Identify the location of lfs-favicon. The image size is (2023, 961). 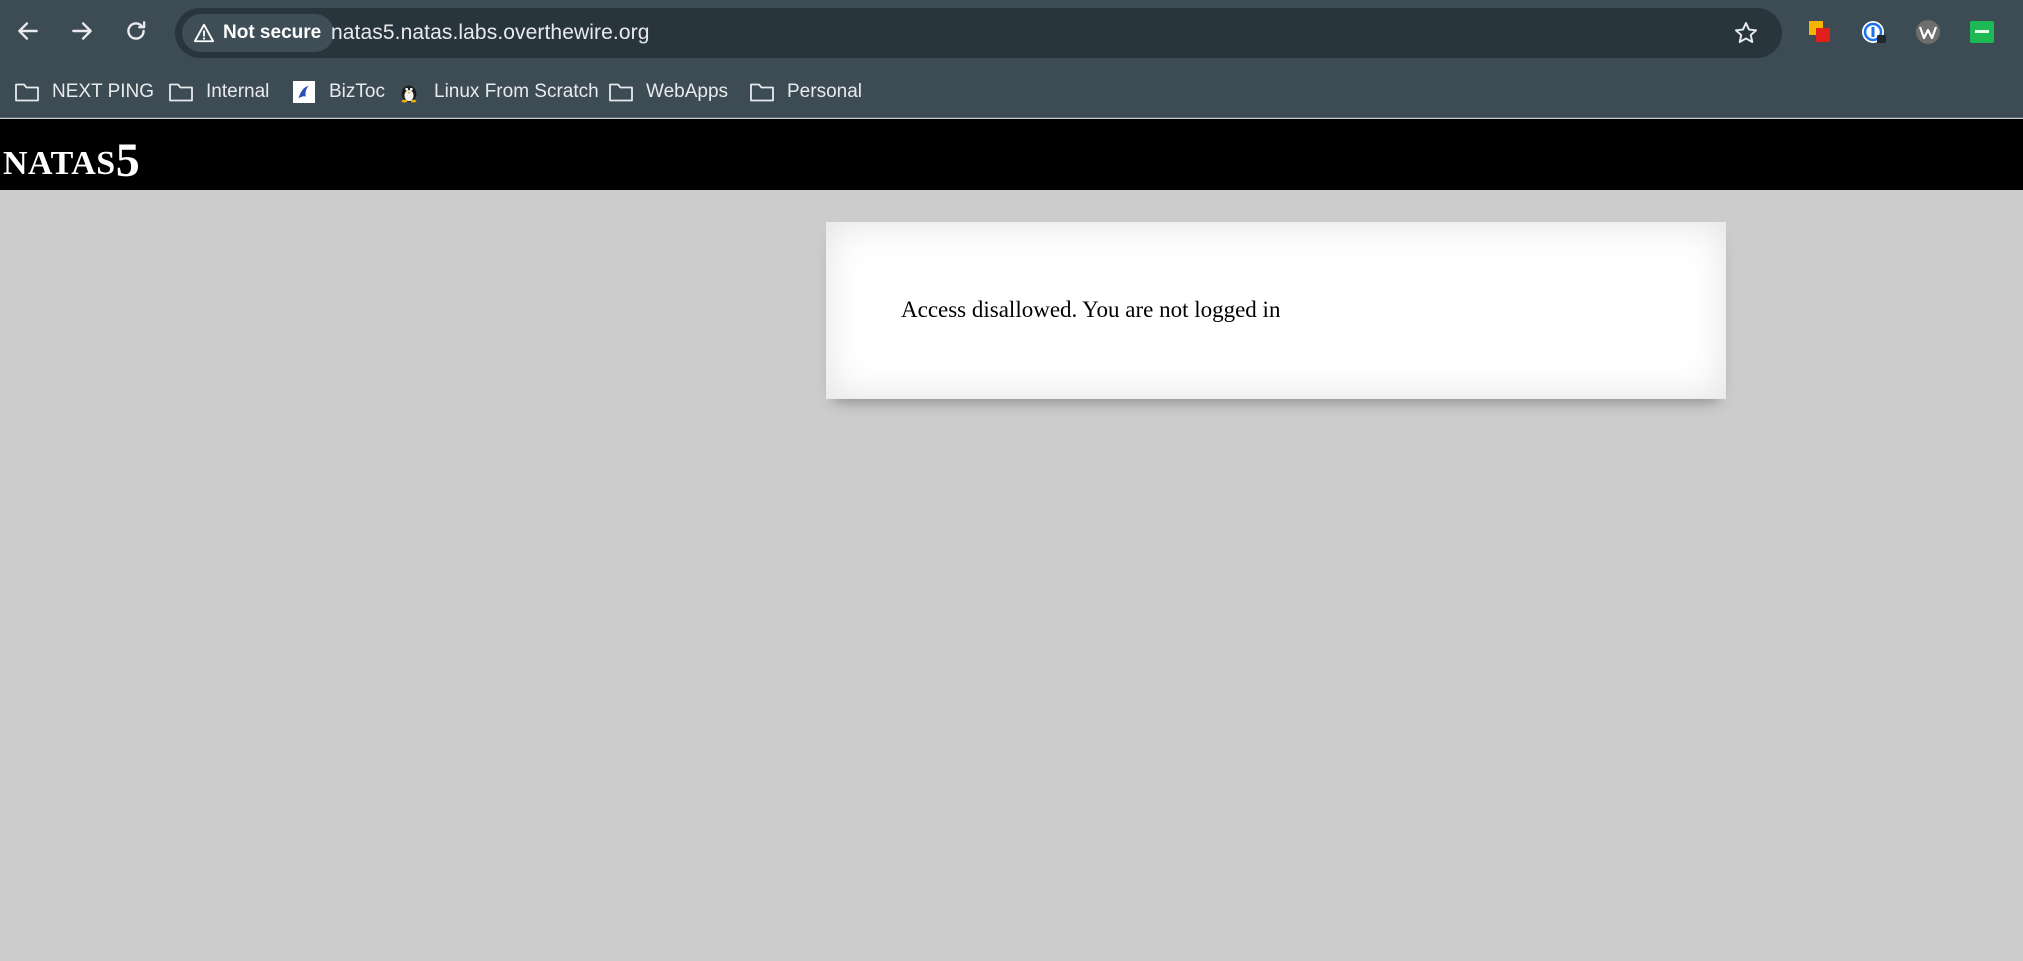
(409, 94).